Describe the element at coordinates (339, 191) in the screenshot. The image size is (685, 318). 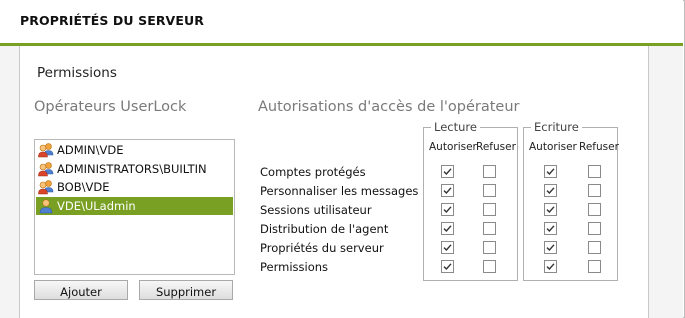
I see `permission-label: Personnaliser les messages` at that location.